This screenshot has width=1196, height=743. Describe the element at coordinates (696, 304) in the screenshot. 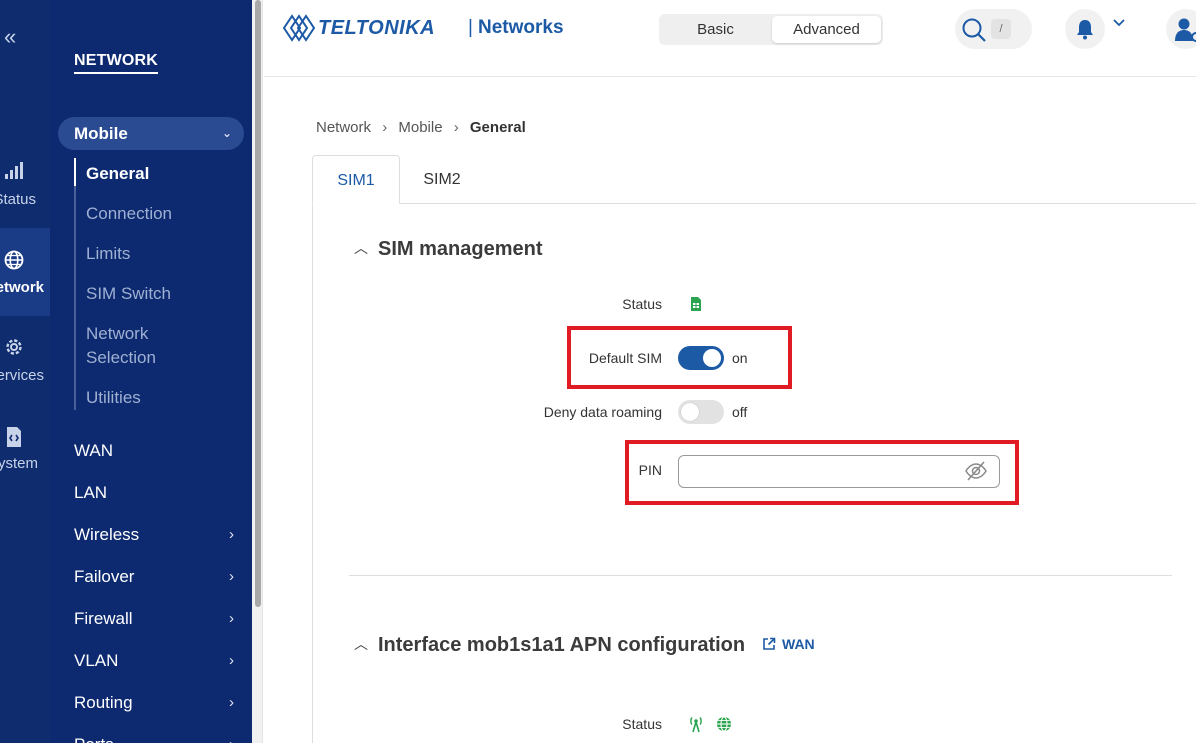

I see `sim-card-icon` at that location.